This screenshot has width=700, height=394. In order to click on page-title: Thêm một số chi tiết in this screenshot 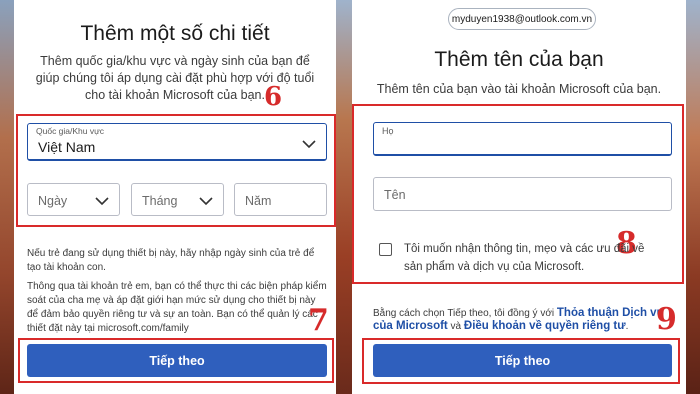, I will do `click(175, 33)`.